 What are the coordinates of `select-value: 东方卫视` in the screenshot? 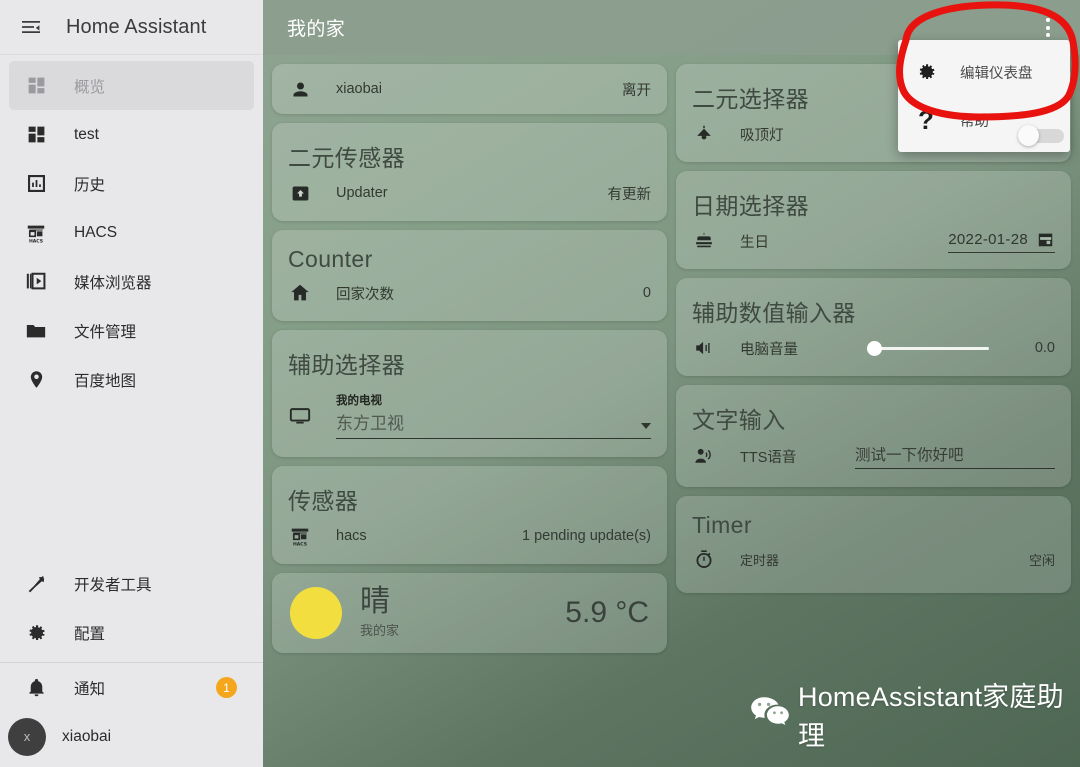 It's located at (370, 423).